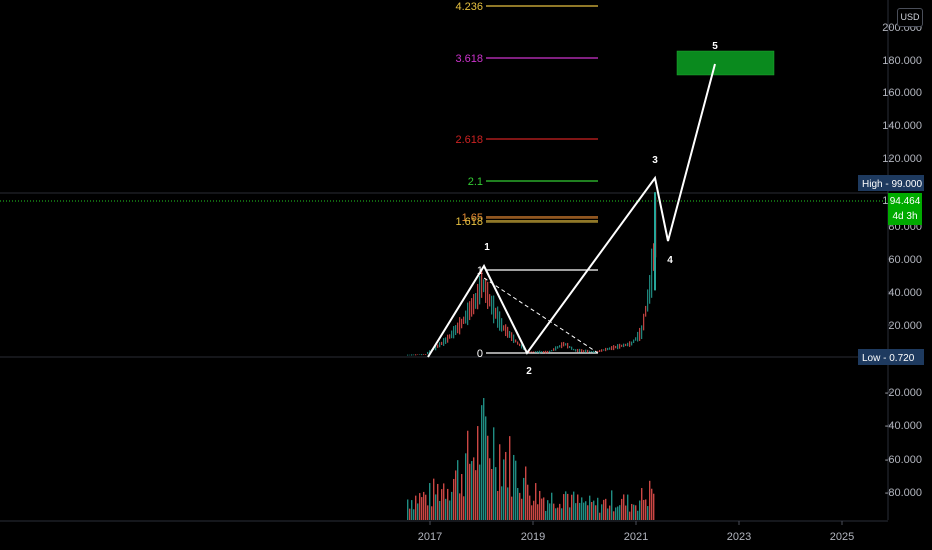 This screenshot has width=932, height=550. I want to click on fib-label: 1.618, so click(469, 222).